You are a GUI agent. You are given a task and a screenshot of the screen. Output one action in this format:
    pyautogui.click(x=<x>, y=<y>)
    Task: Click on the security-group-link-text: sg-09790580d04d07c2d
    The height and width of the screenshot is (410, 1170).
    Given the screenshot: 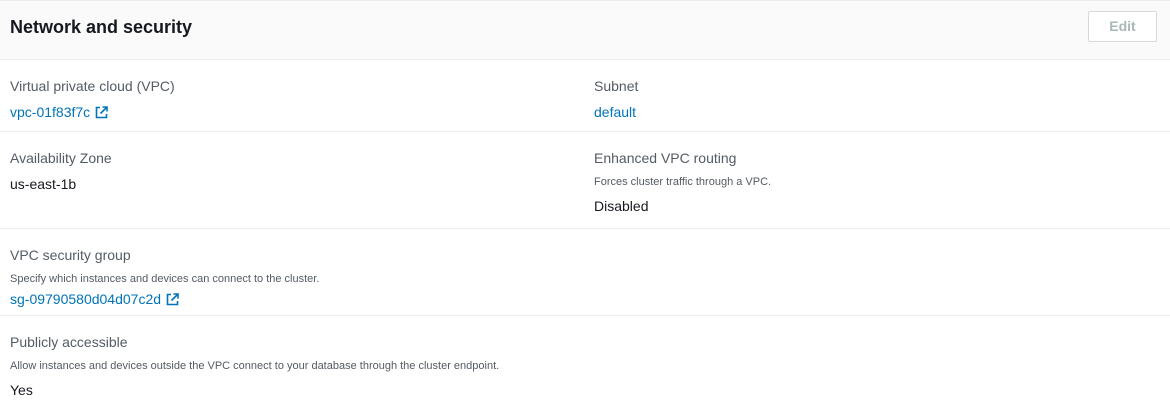 What is the action you would take?
    pyautogui.click(x=86, y=299)
    